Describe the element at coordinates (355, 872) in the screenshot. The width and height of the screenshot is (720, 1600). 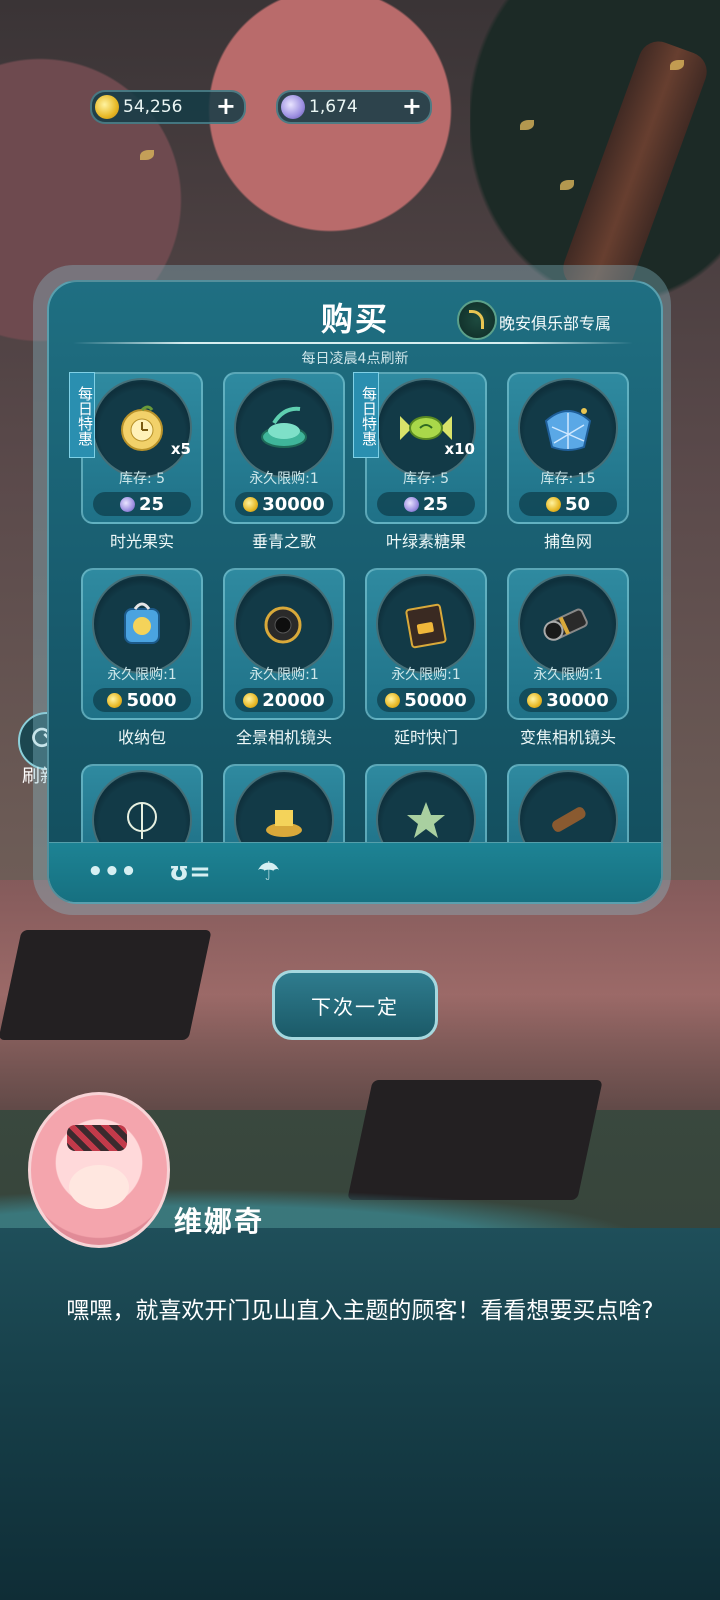
I see `shop-bottom-bar: ••• ʊ= ☂` at that location.